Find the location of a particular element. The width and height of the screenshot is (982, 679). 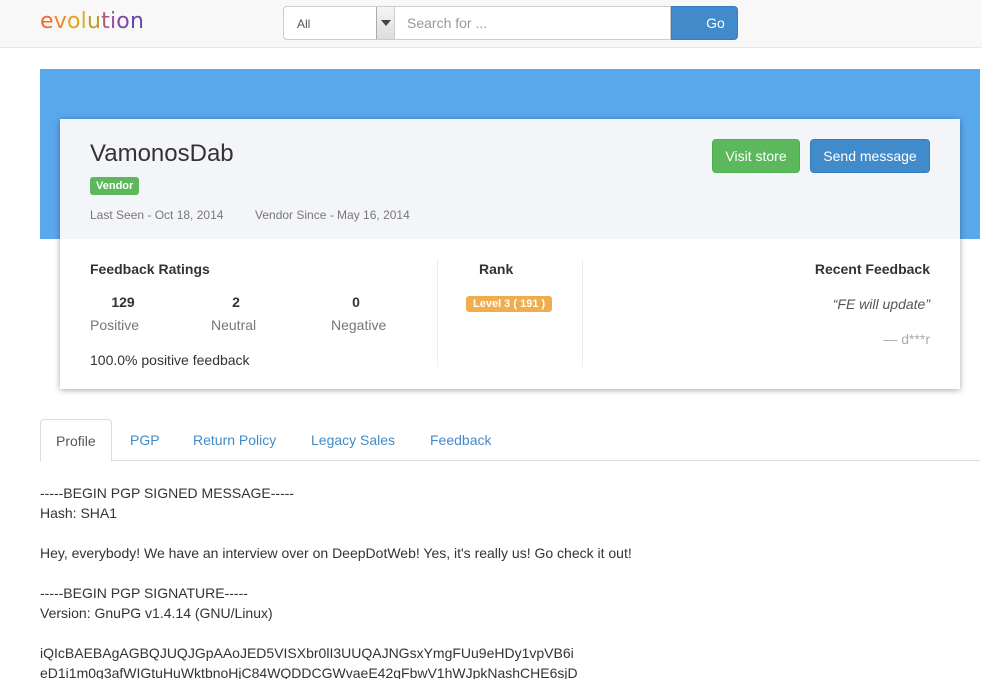

category-select-value: All is located at coordinates (304, 24).